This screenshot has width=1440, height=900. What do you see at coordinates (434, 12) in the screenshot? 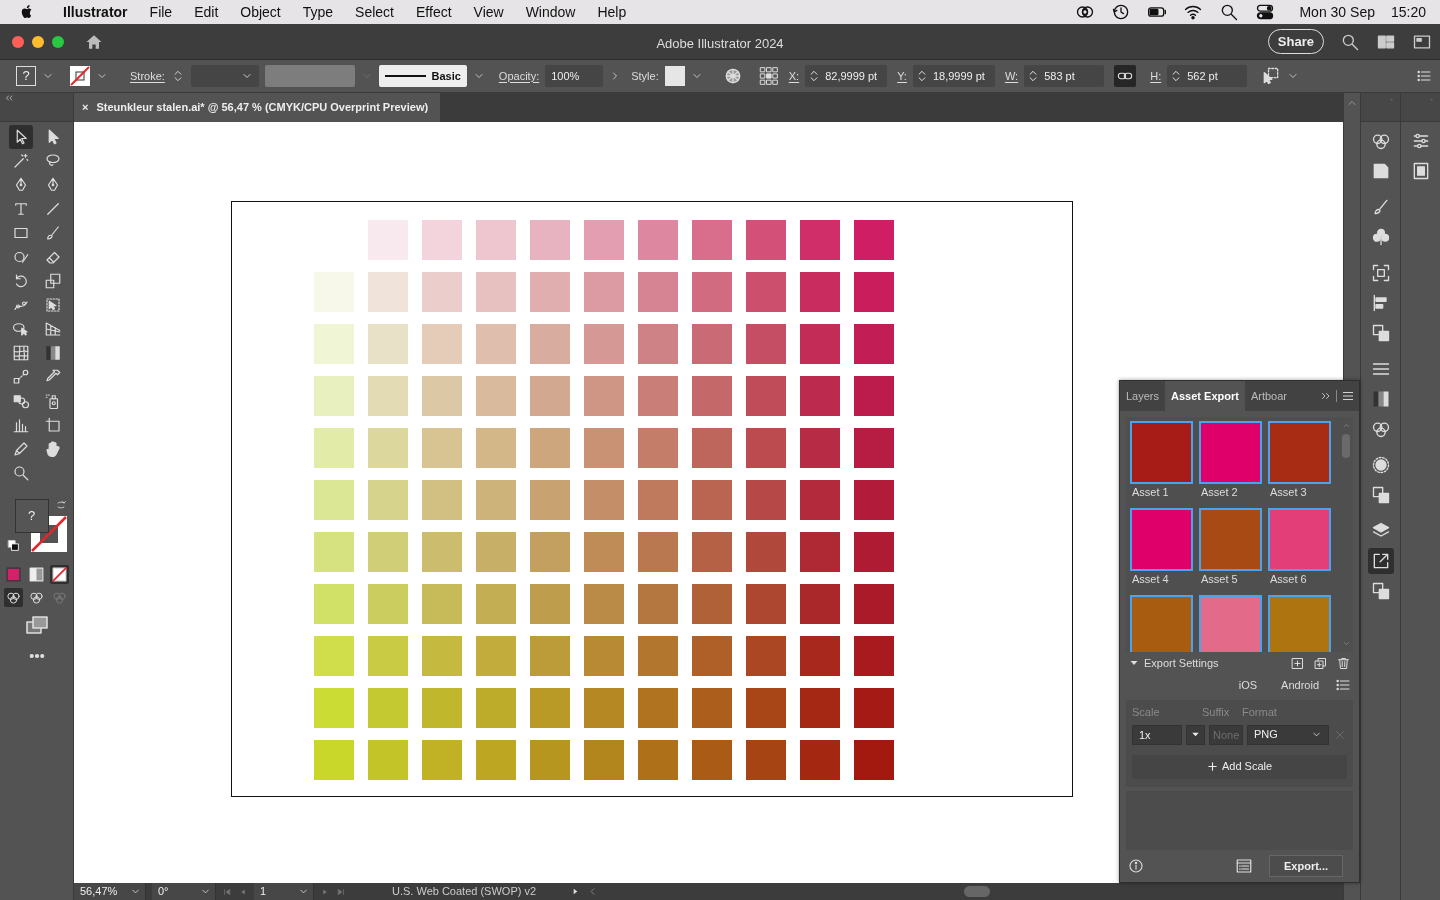
I see `menu-item: Effect` at bounding box center [434, 12].